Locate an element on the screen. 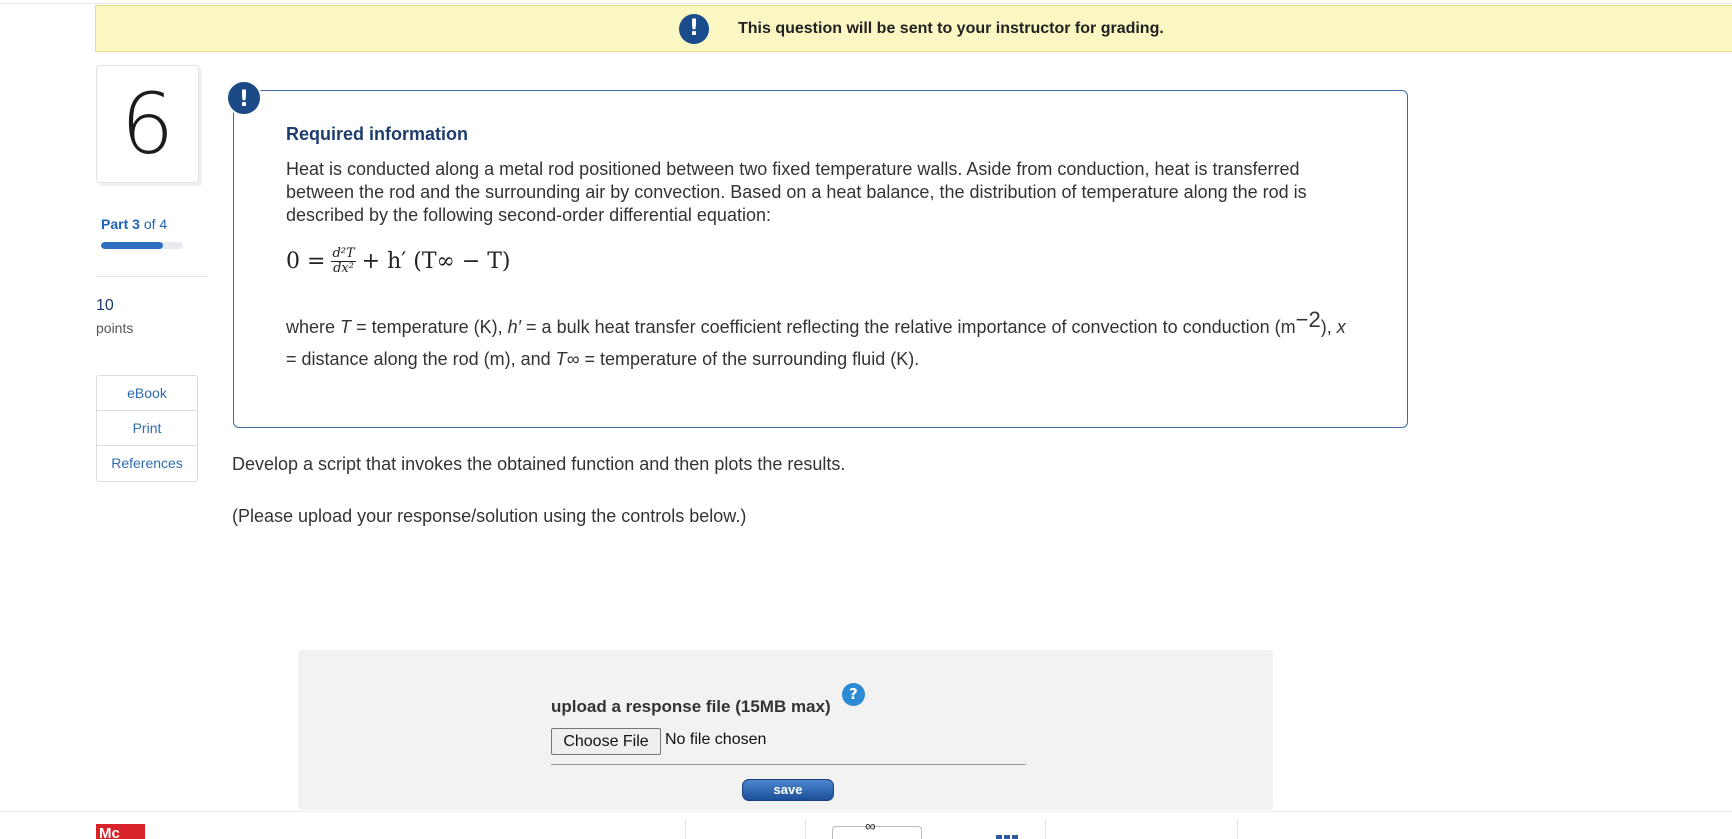 The width and height of the screenshot is (1732, 839). equation-lhs: 0 = is located at coordinates (306, 261).